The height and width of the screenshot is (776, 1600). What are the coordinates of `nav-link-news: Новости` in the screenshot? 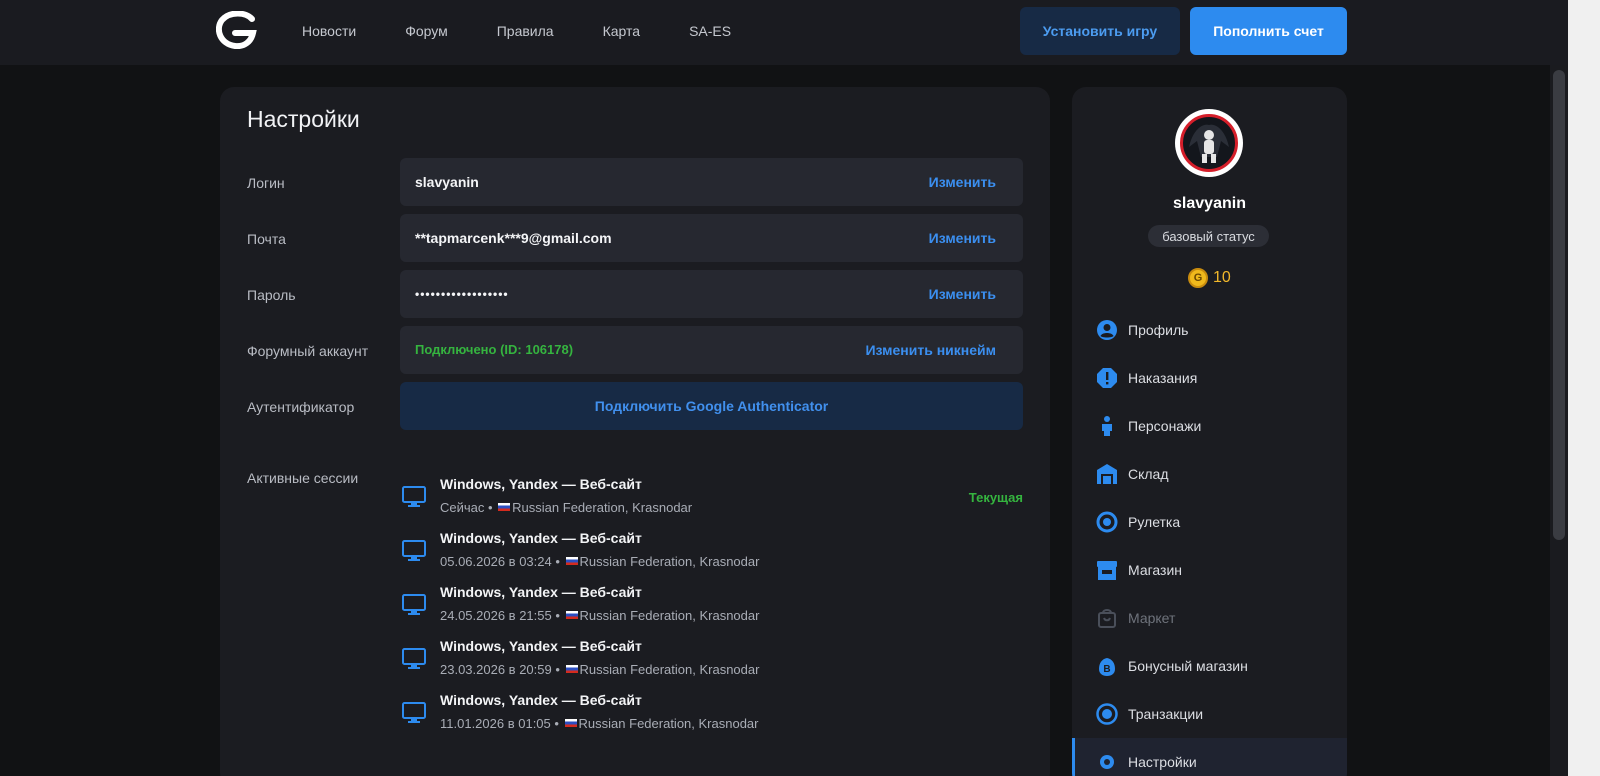 It's located at (329, 31).